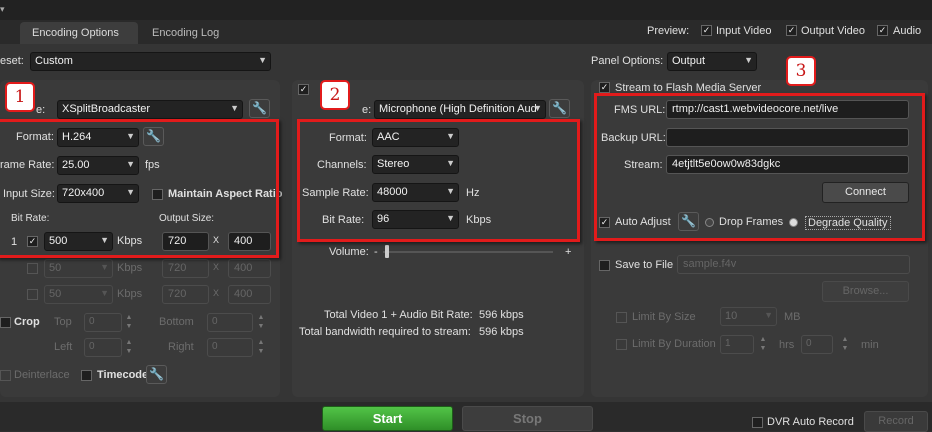 This screenshot has height=432, width=932. I want to click on hours-input: 1, so click(737, 344).